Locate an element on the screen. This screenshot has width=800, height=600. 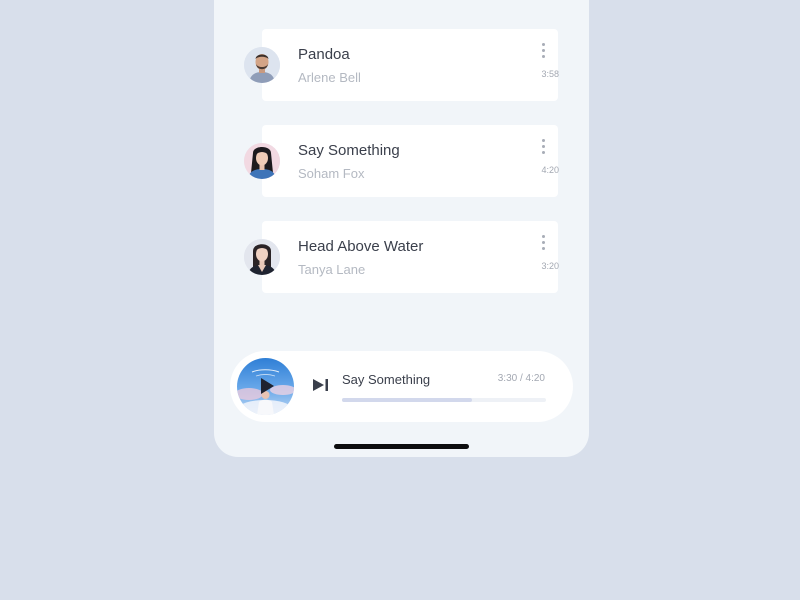
home-indicator is located at coordinates (401, 446).